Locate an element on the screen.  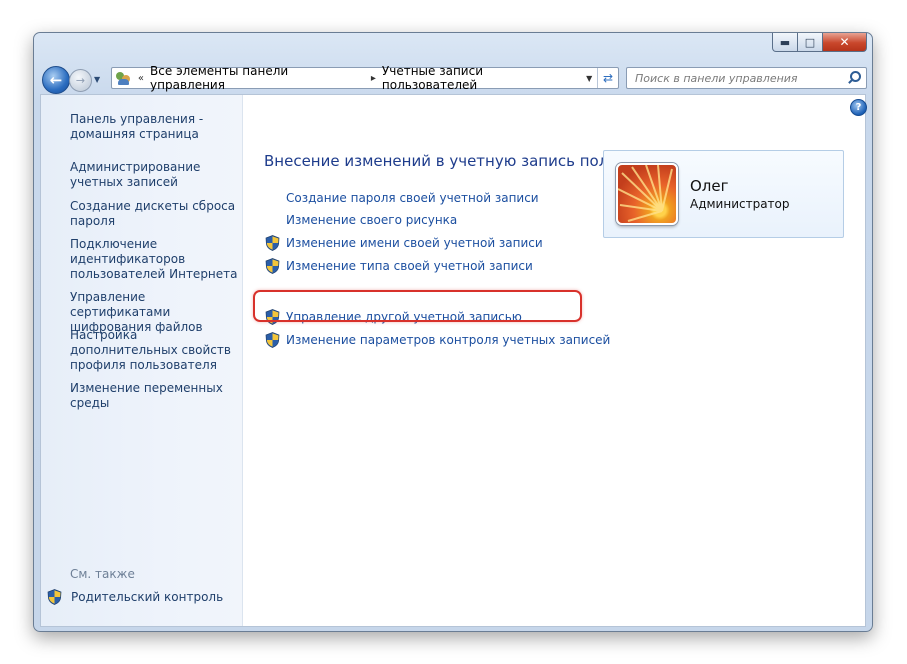
flower-picture-icon is located at coordinates (645, 193).